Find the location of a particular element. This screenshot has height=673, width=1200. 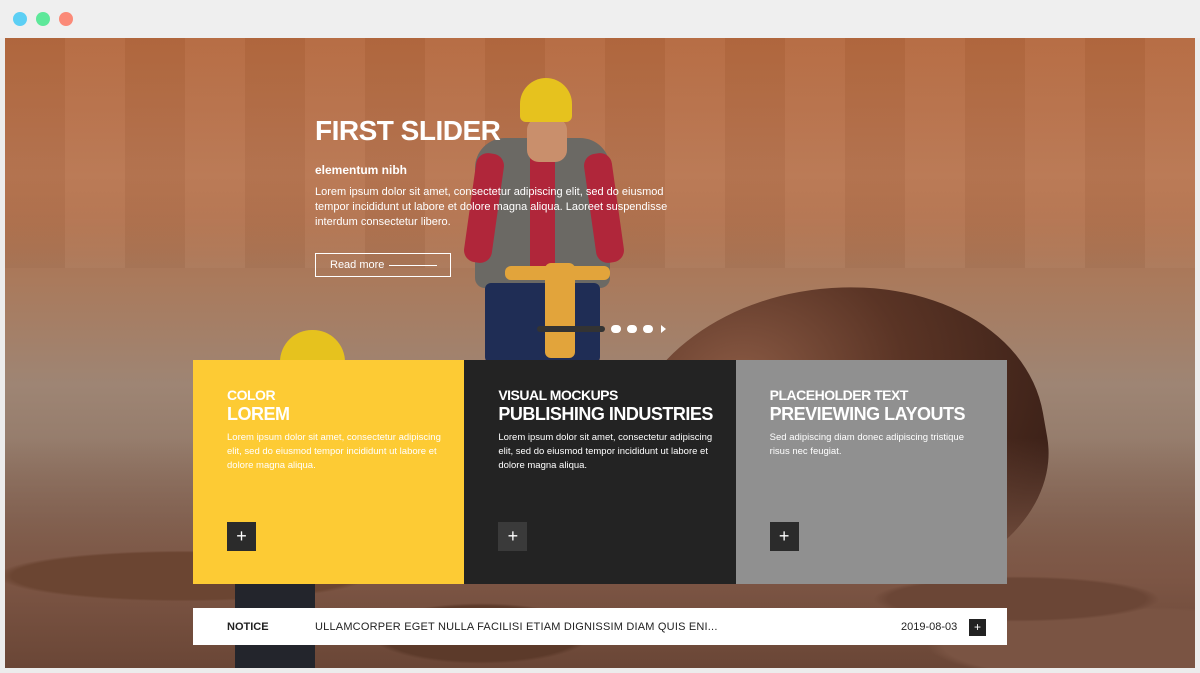

window-dot-green is located at coordinates (43, 19).